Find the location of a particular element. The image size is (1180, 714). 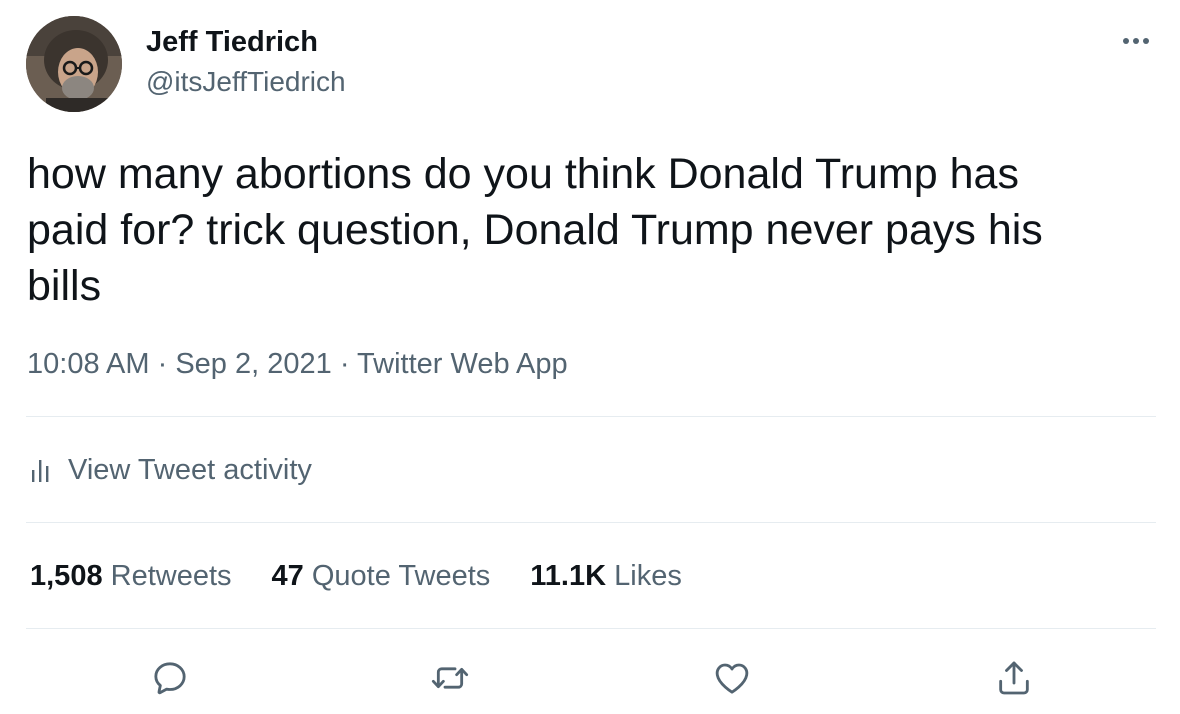

retweets-count: 1,508 is located at coordinates (66, 576).